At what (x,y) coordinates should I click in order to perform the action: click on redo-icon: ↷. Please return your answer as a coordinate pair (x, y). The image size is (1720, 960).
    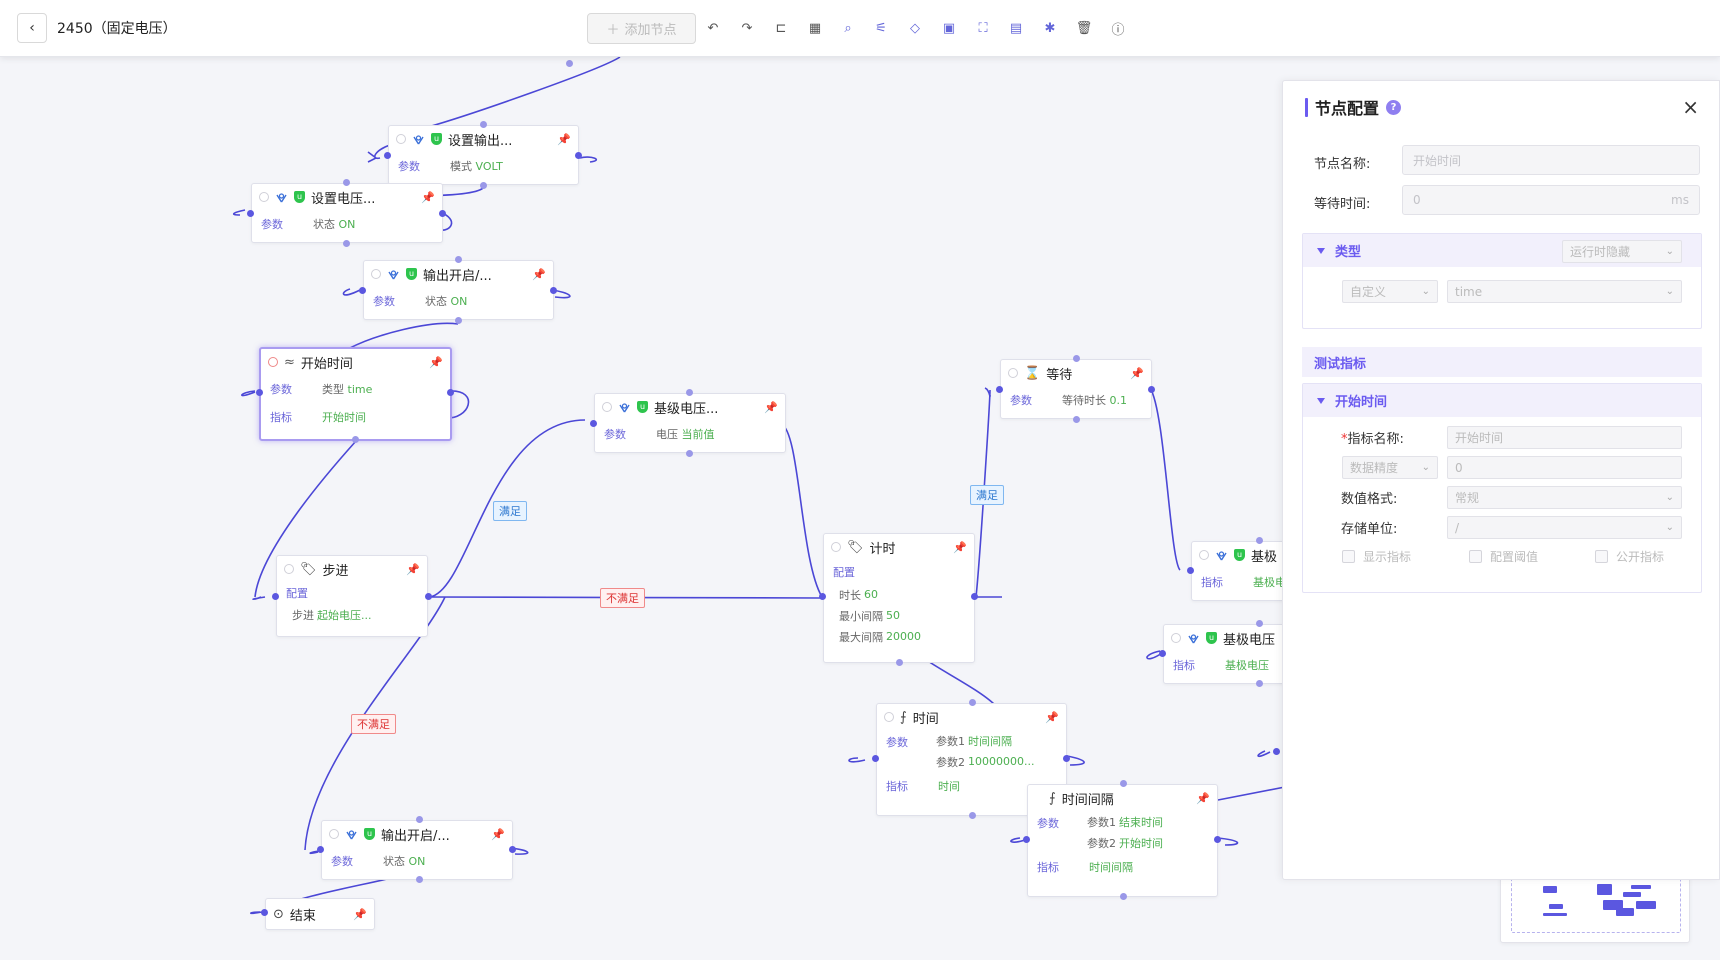
    Looking at the image, I should click on (747, 28).